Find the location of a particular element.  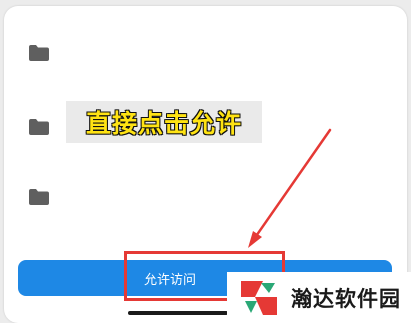

instruction-banner: 直接点击允许 is located at coordinates (164, 122).